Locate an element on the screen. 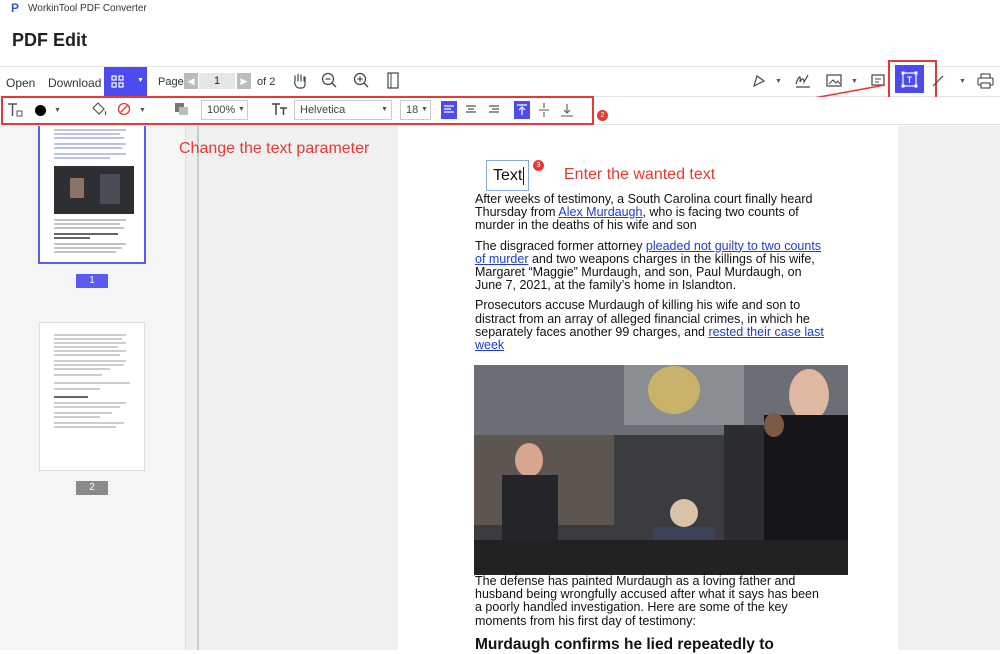  font-size-select: 18 ▼ is located at coordinates (415, 110).